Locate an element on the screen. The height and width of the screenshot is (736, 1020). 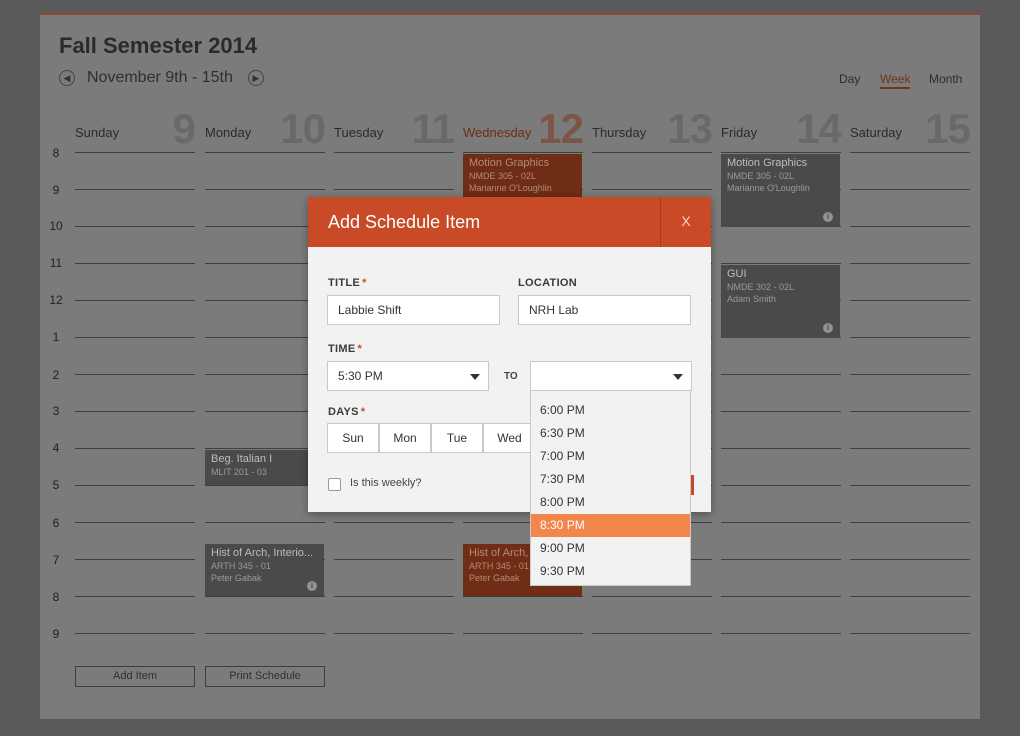
time-from-select: 5:30 PM is located at coordinates (408, 376).